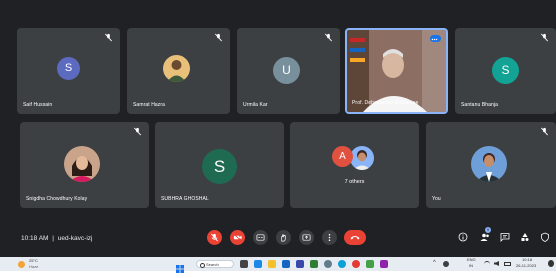 The width and height of the screenshot is (556, 278). I want to click on participant-tile: Samrat Hazra, so click(178, 71).